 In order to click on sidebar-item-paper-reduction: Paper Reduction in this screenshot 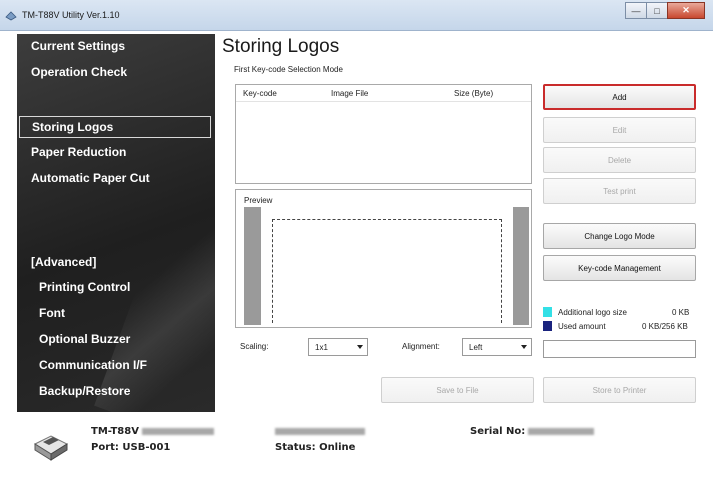, I will do `click(116, 152)`.